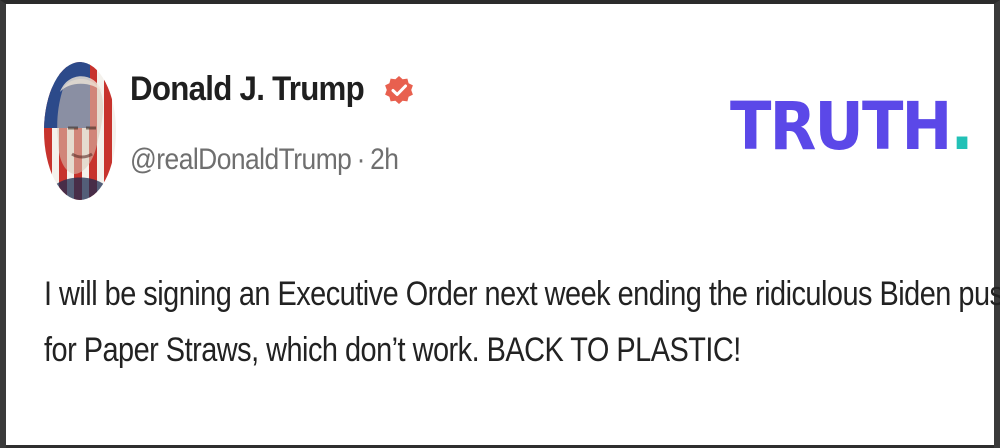  I want to click on author-display-name: Donald J. Trump, so click(247, 89).